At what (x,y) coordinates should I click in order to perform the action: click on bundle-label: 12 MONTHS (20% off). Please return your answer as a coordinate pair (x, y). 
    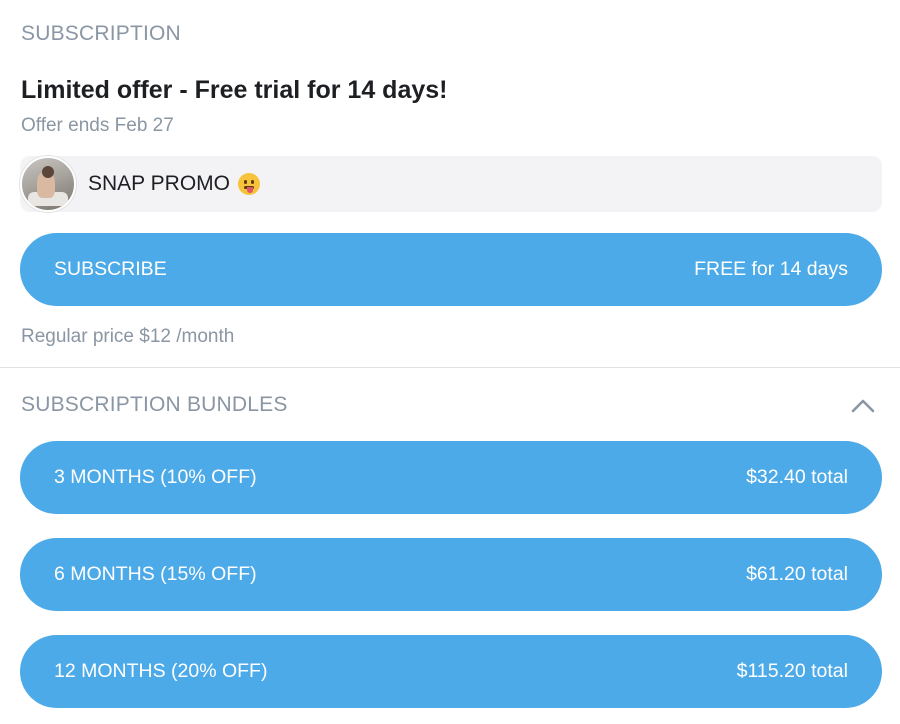
    Looking at the image, I should click on (161, 671).